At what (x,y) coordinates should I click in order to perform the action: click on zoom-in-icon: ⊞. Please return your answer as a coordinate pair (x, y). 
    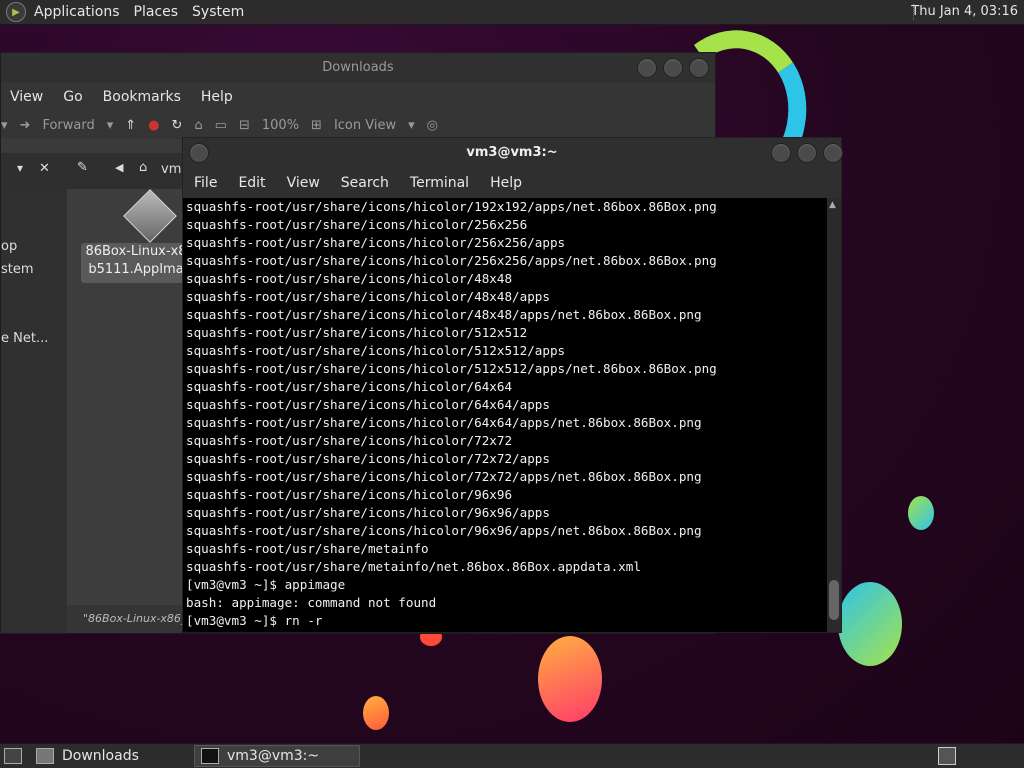
    Looking at the image, I should click on (316, 125).